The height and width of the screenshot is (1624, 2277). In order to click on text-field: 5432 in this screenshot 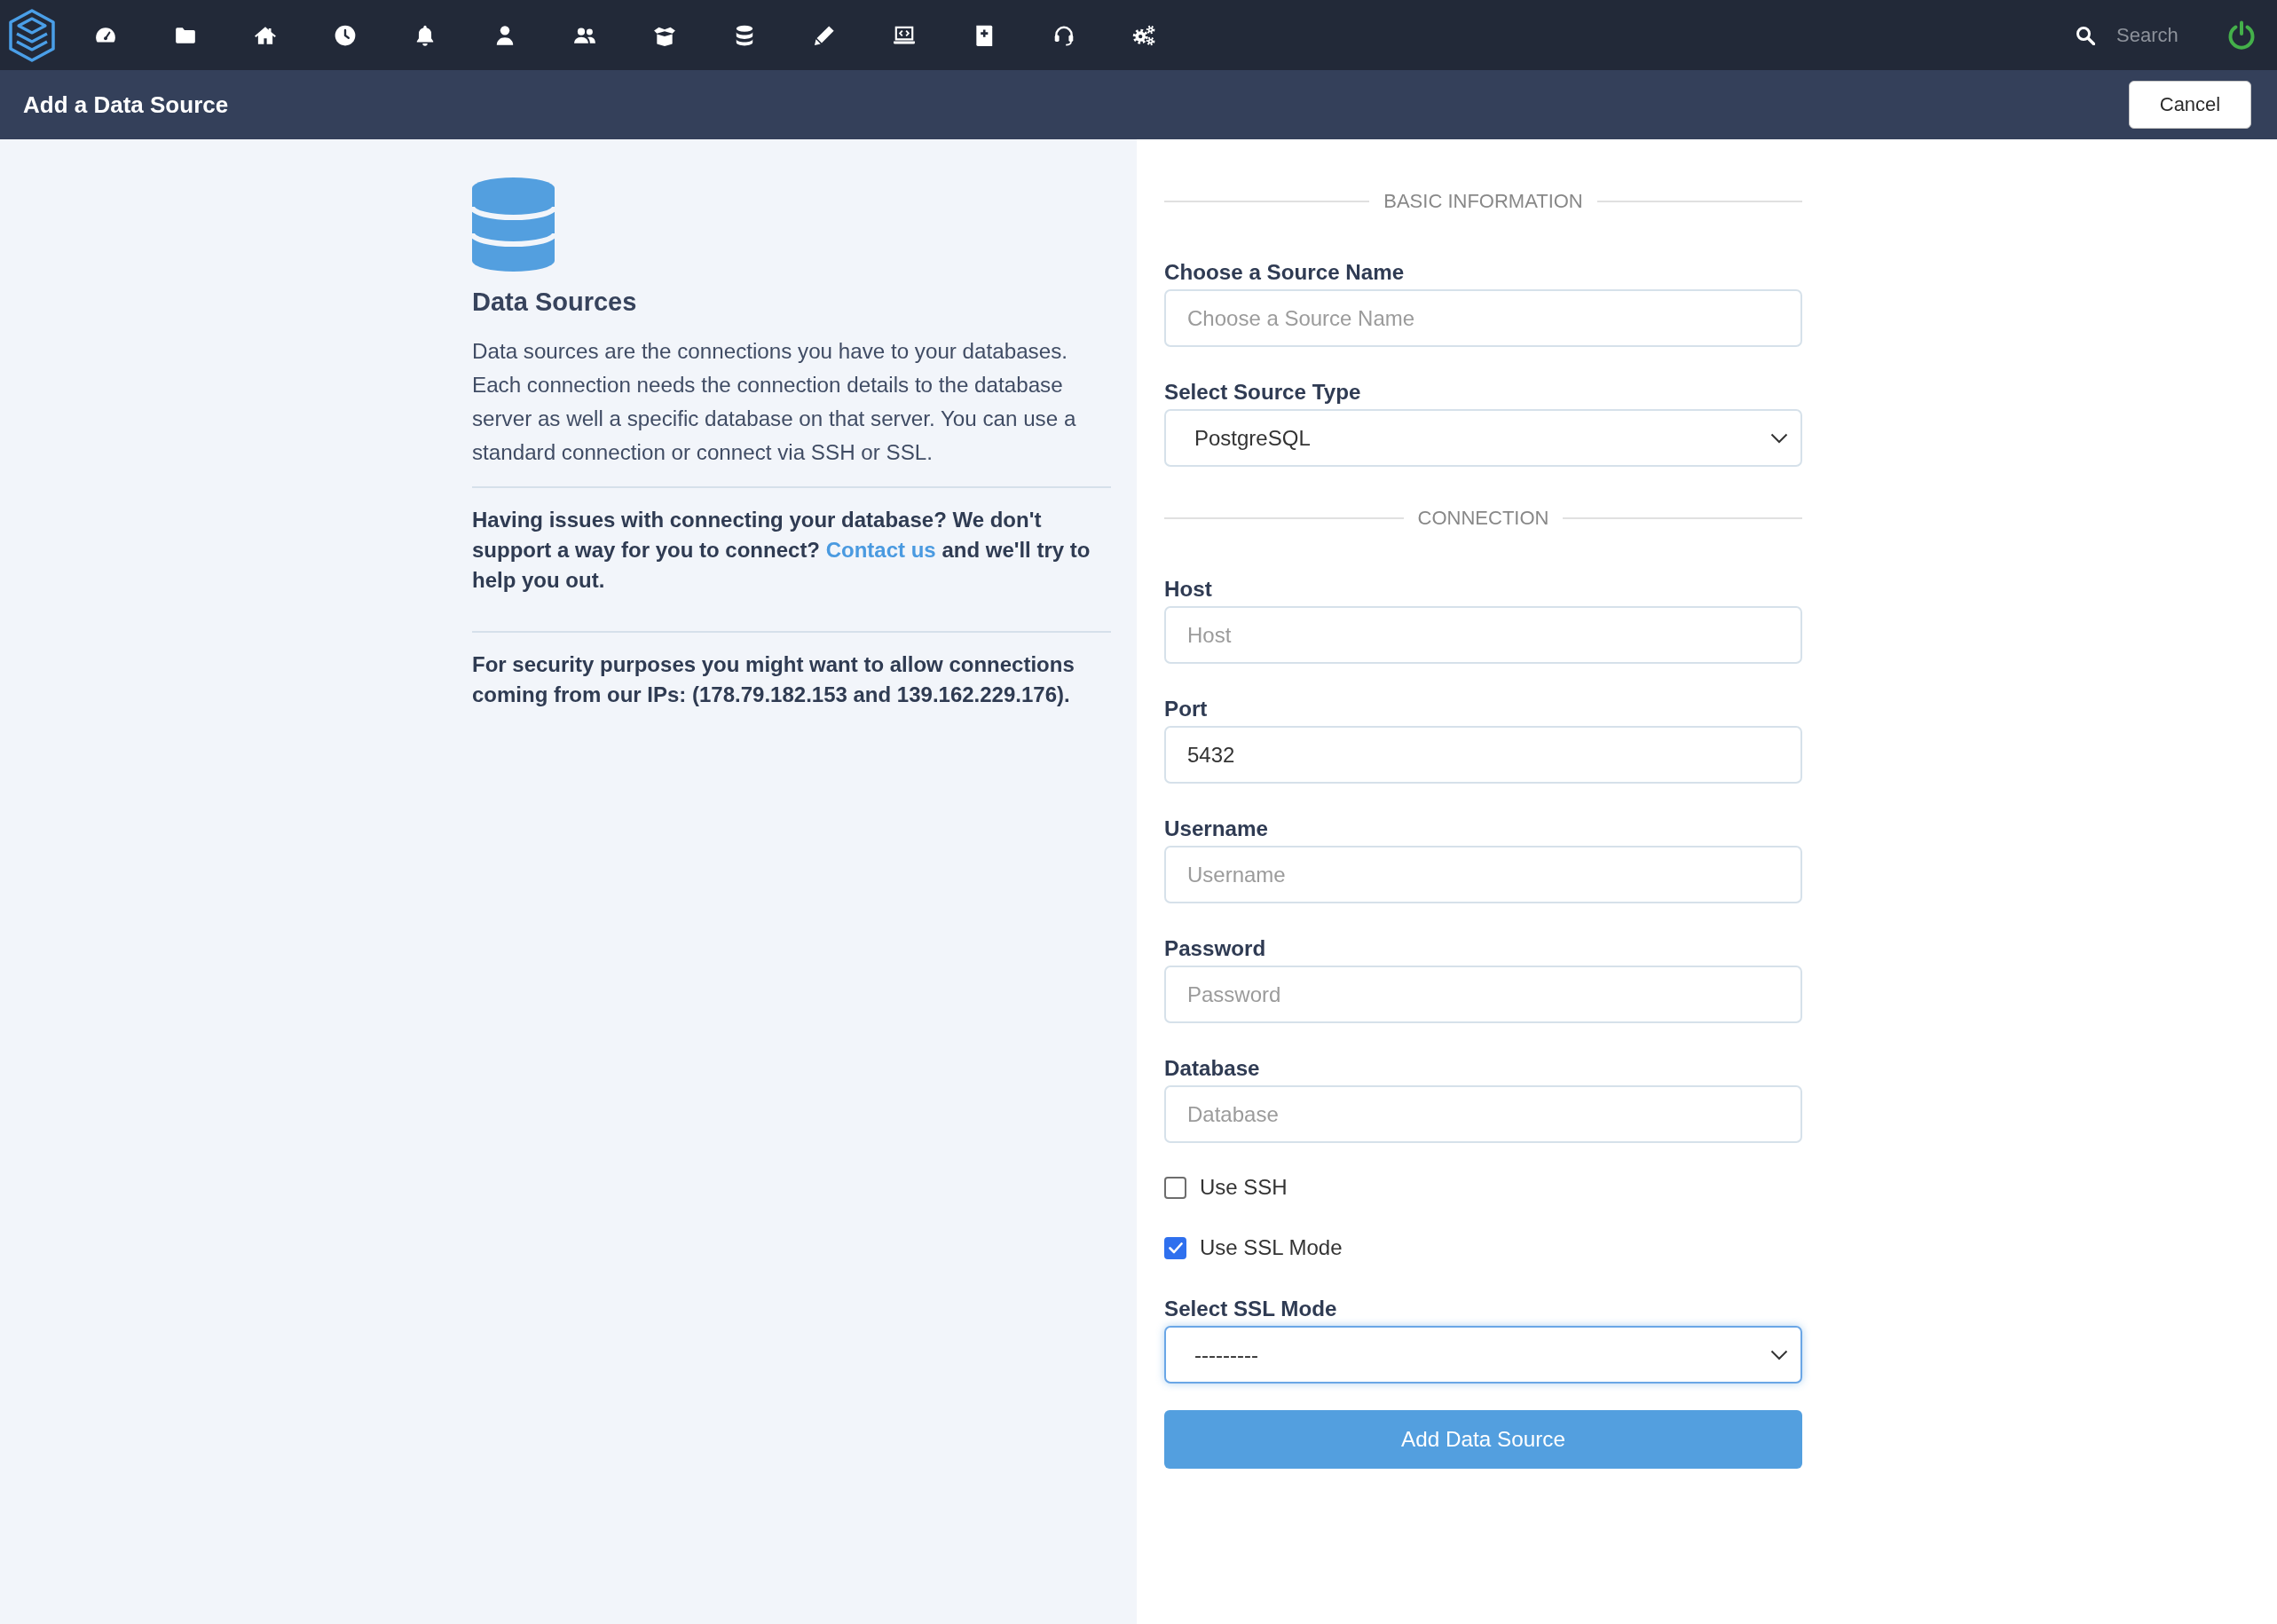, I will do `click(1483, 755)`.